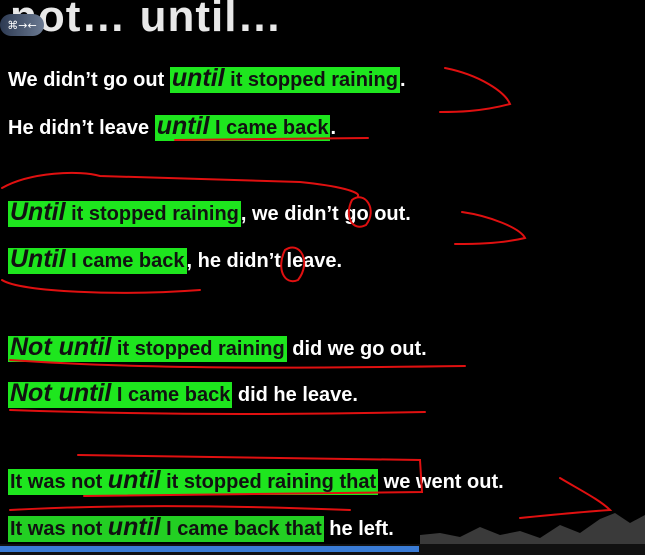 The height and width of the screenshot is (555, 645). I want to click on video-logo-badge: ⌘→←, so click(22, 25).